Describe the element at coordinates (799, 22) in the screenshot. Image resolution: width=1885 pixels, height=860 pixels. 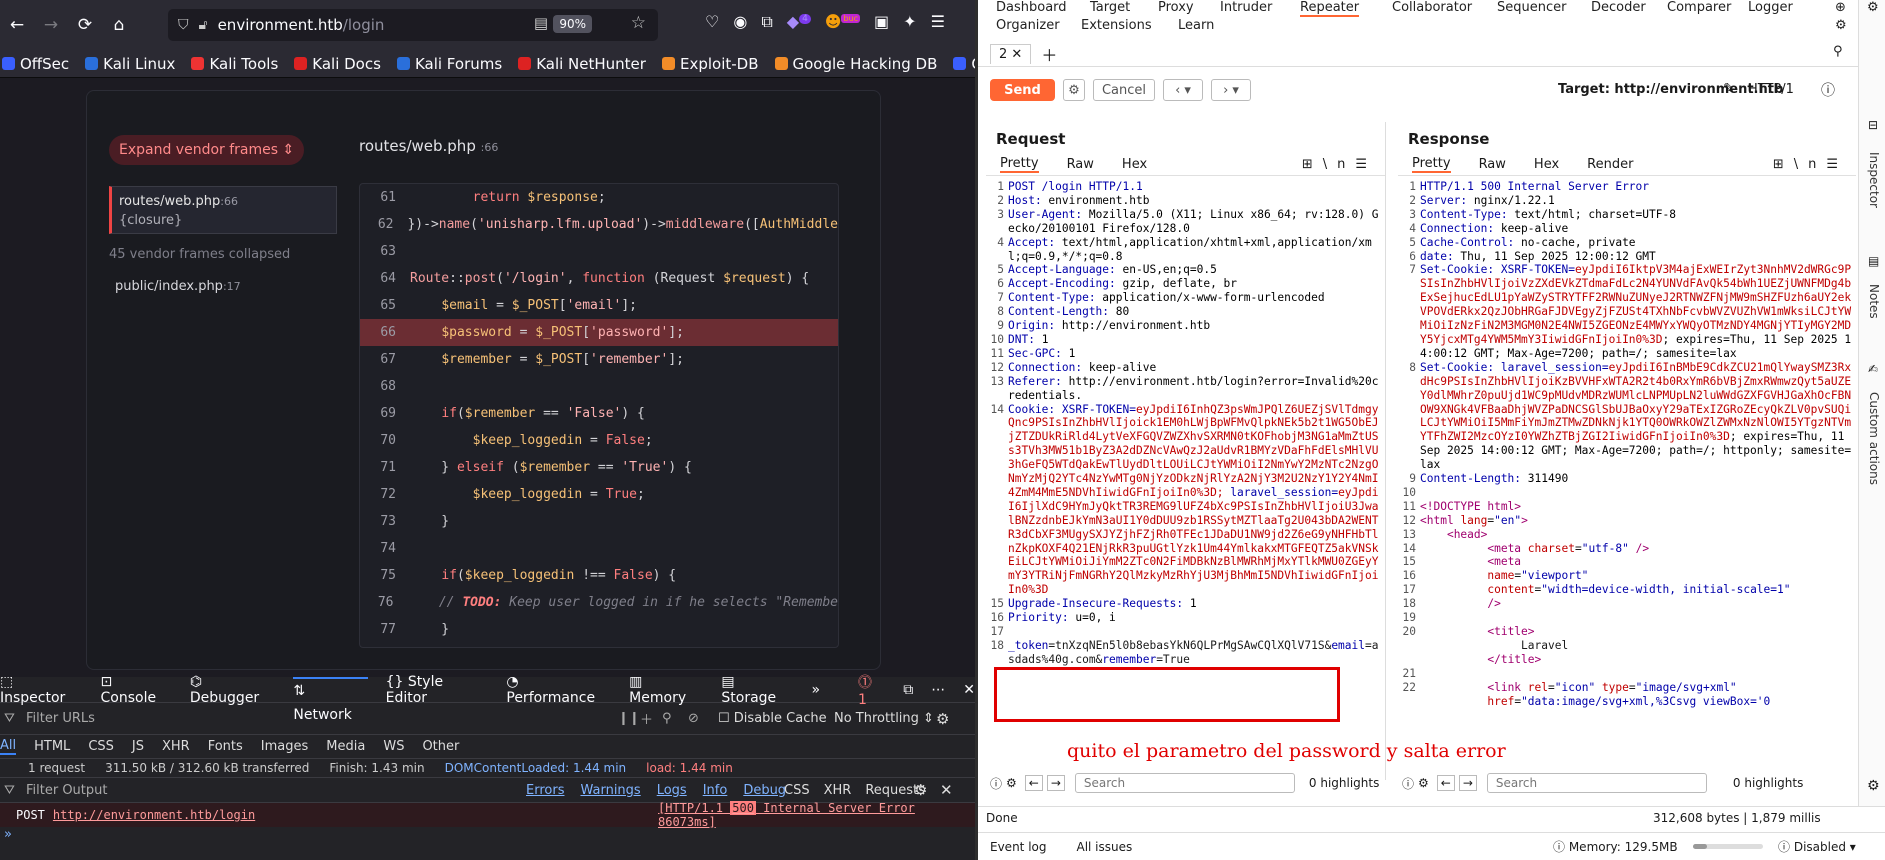
I see `ext-badge-icon: ◆ 4` at that location.